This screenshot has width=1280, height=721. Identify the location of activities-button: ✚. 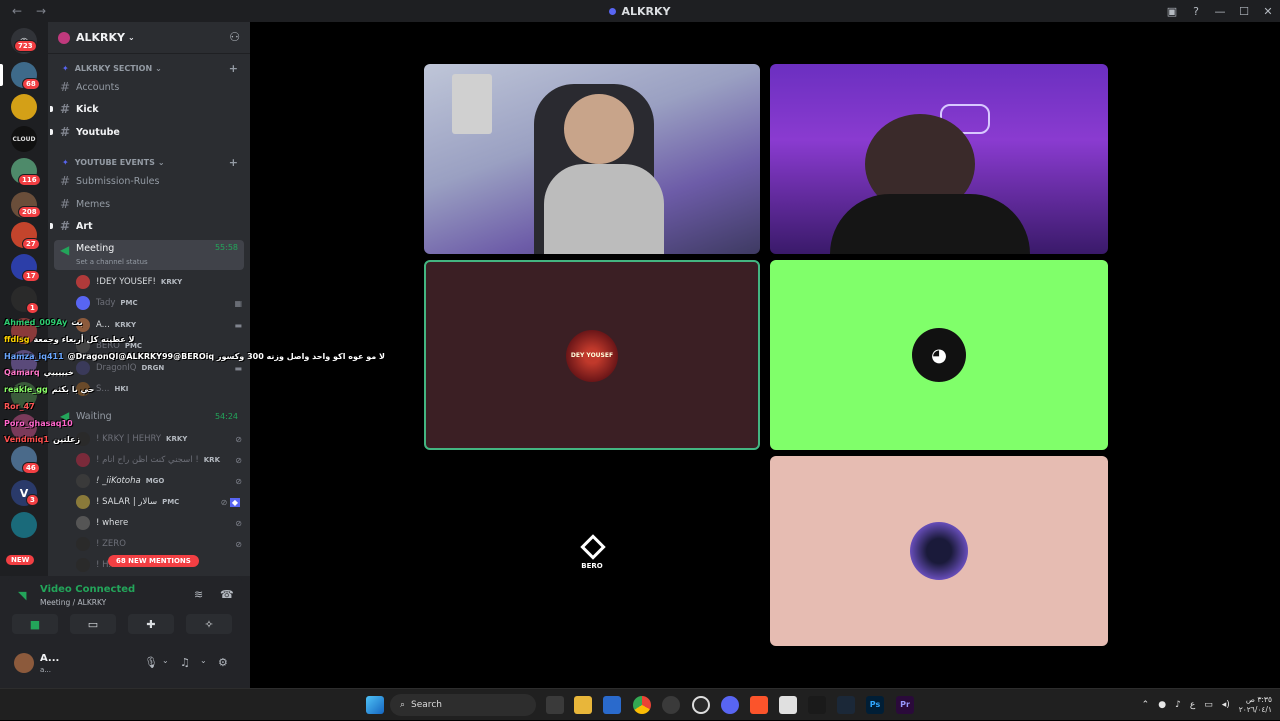
(151, 624).